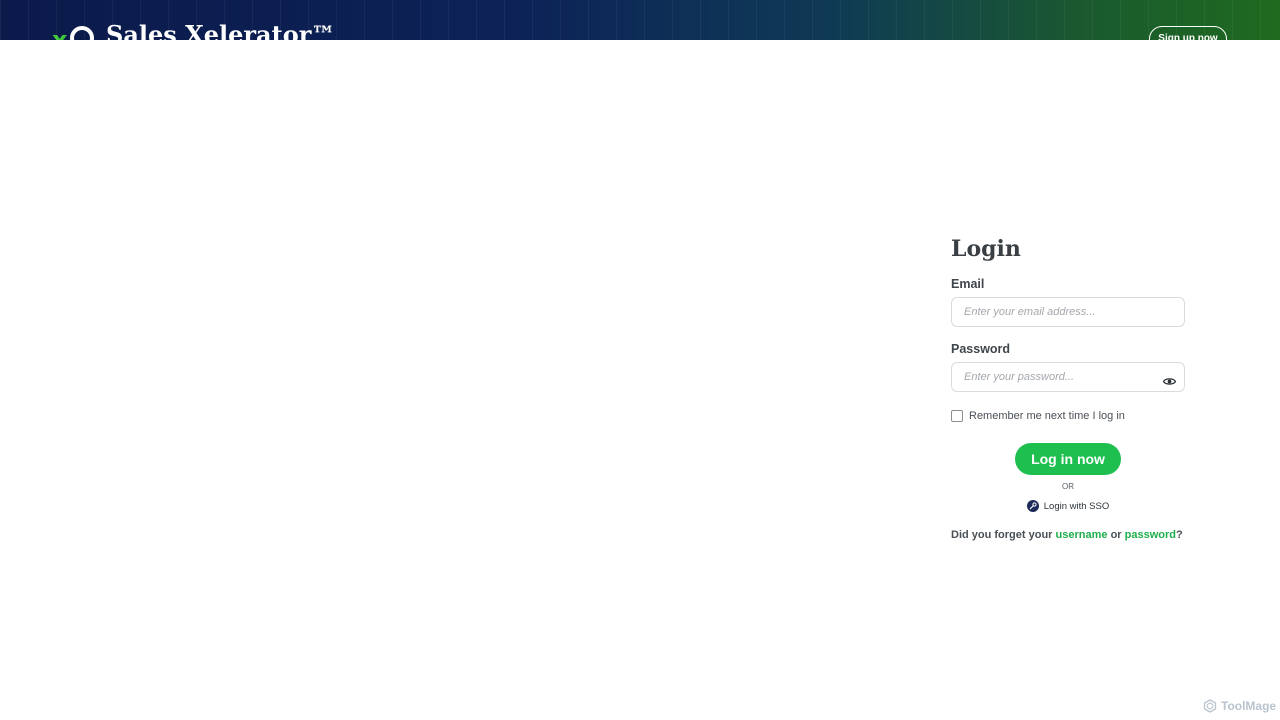 Image resolution: width=1280 pixels, height=720 pixels. Describe the element at coordinates (60, 33) in the screenshot. I see `logo-x-letter: x` at that location.